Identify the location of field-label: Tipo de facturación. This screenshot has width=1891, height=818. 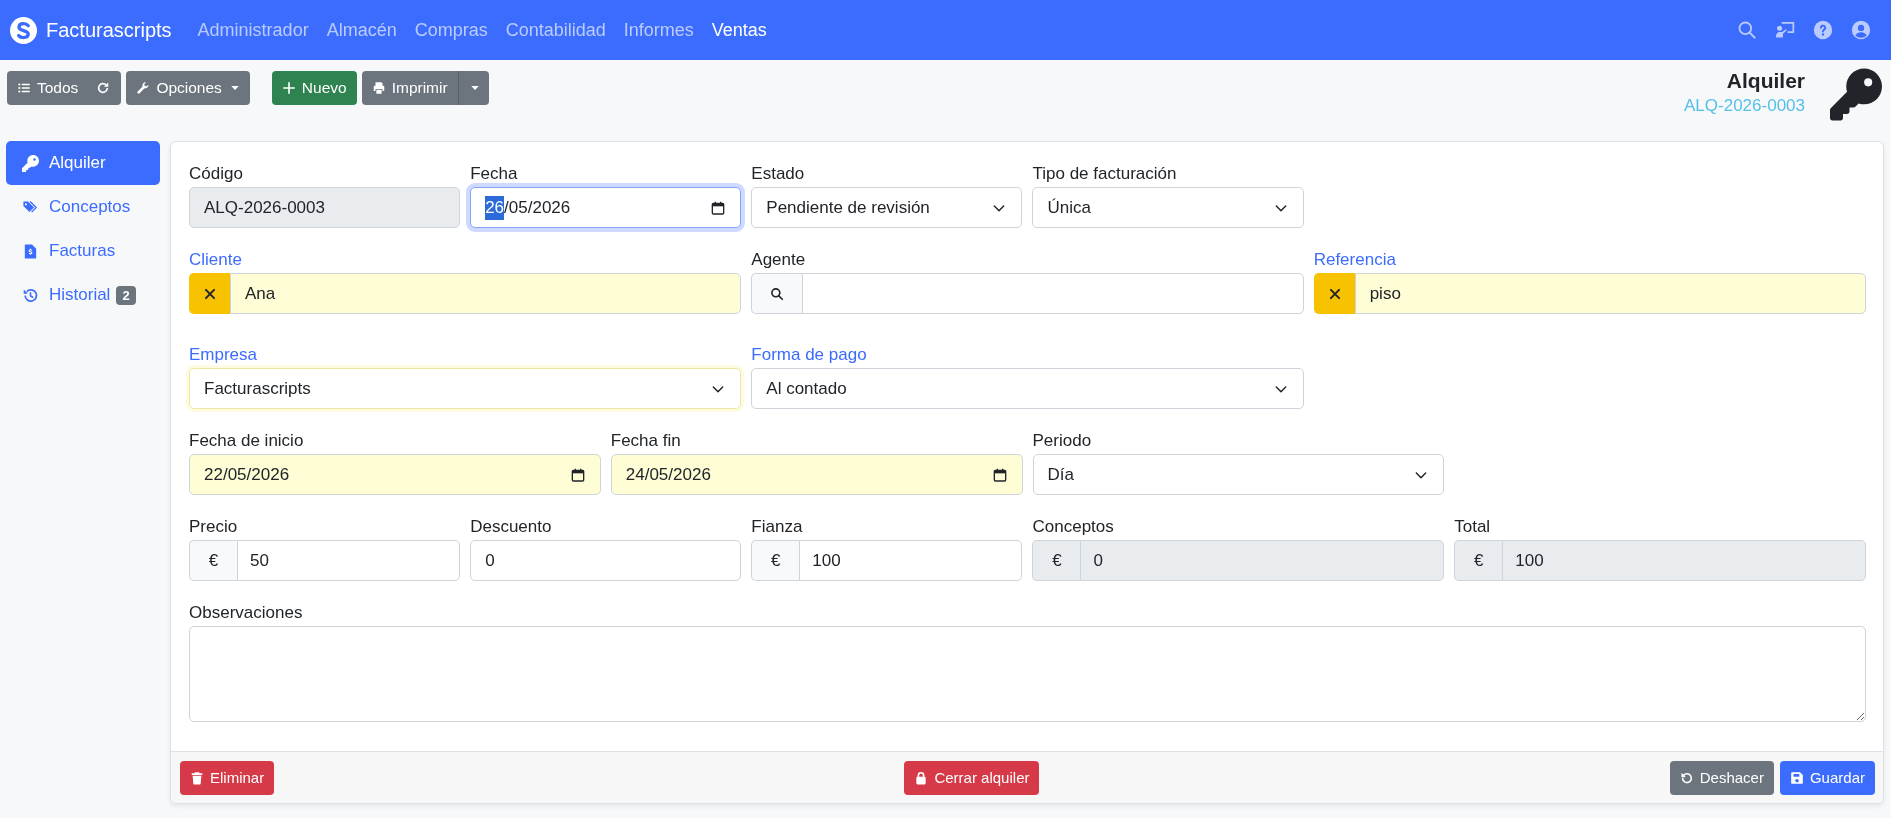
(1104, 174).